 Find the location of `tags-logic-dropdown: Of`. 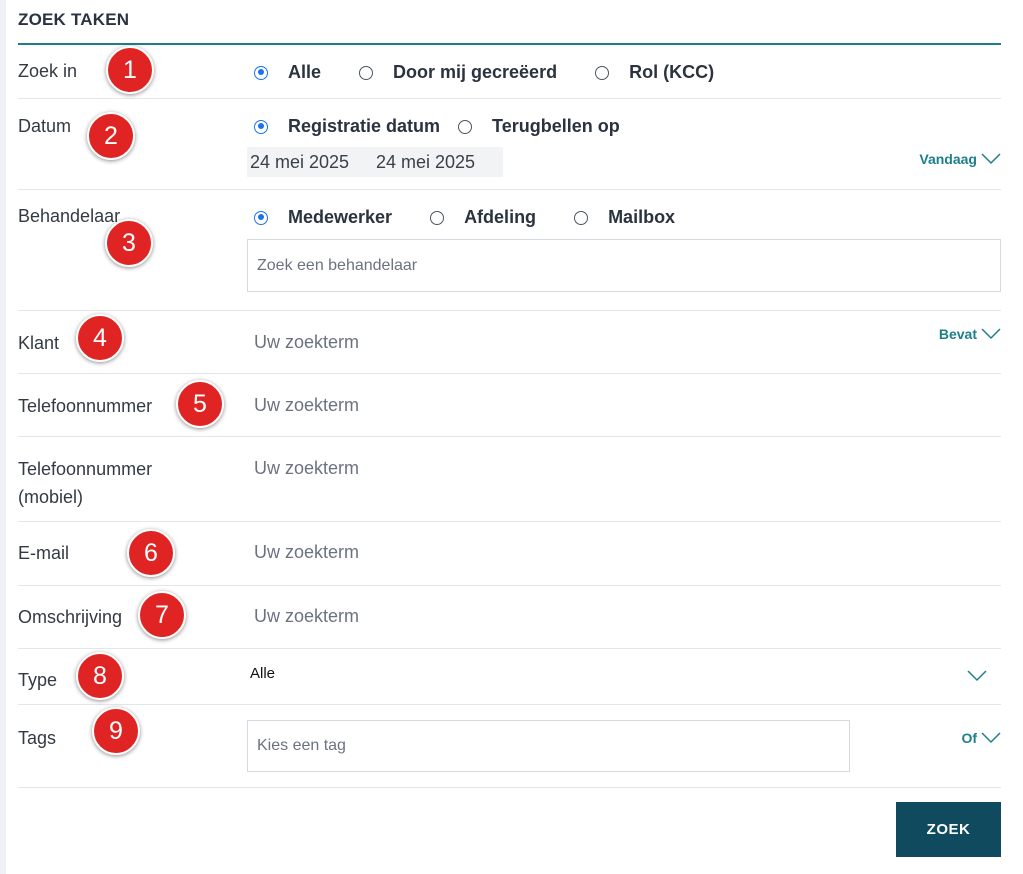

tags-logic-dropdown: Of is located at coordinates (981, 738).